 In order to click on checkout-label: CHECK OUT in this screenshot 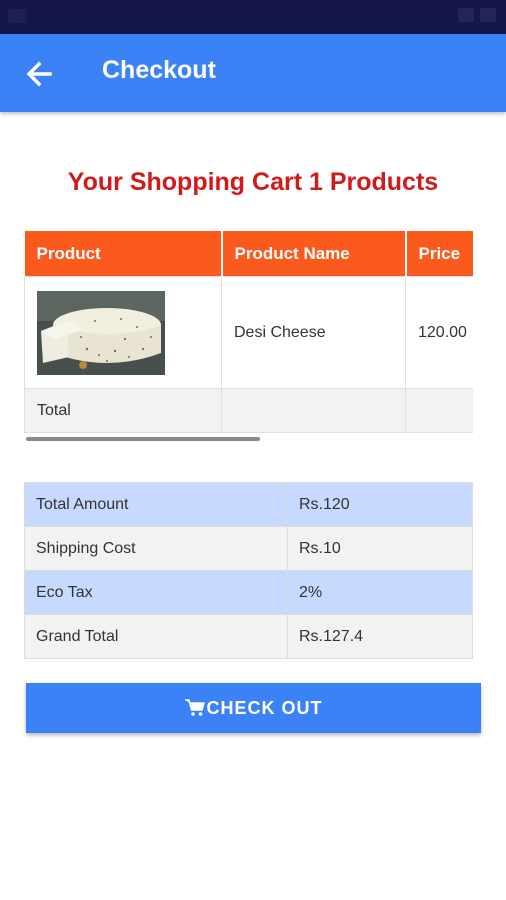, I will do `click(264, 707)`.